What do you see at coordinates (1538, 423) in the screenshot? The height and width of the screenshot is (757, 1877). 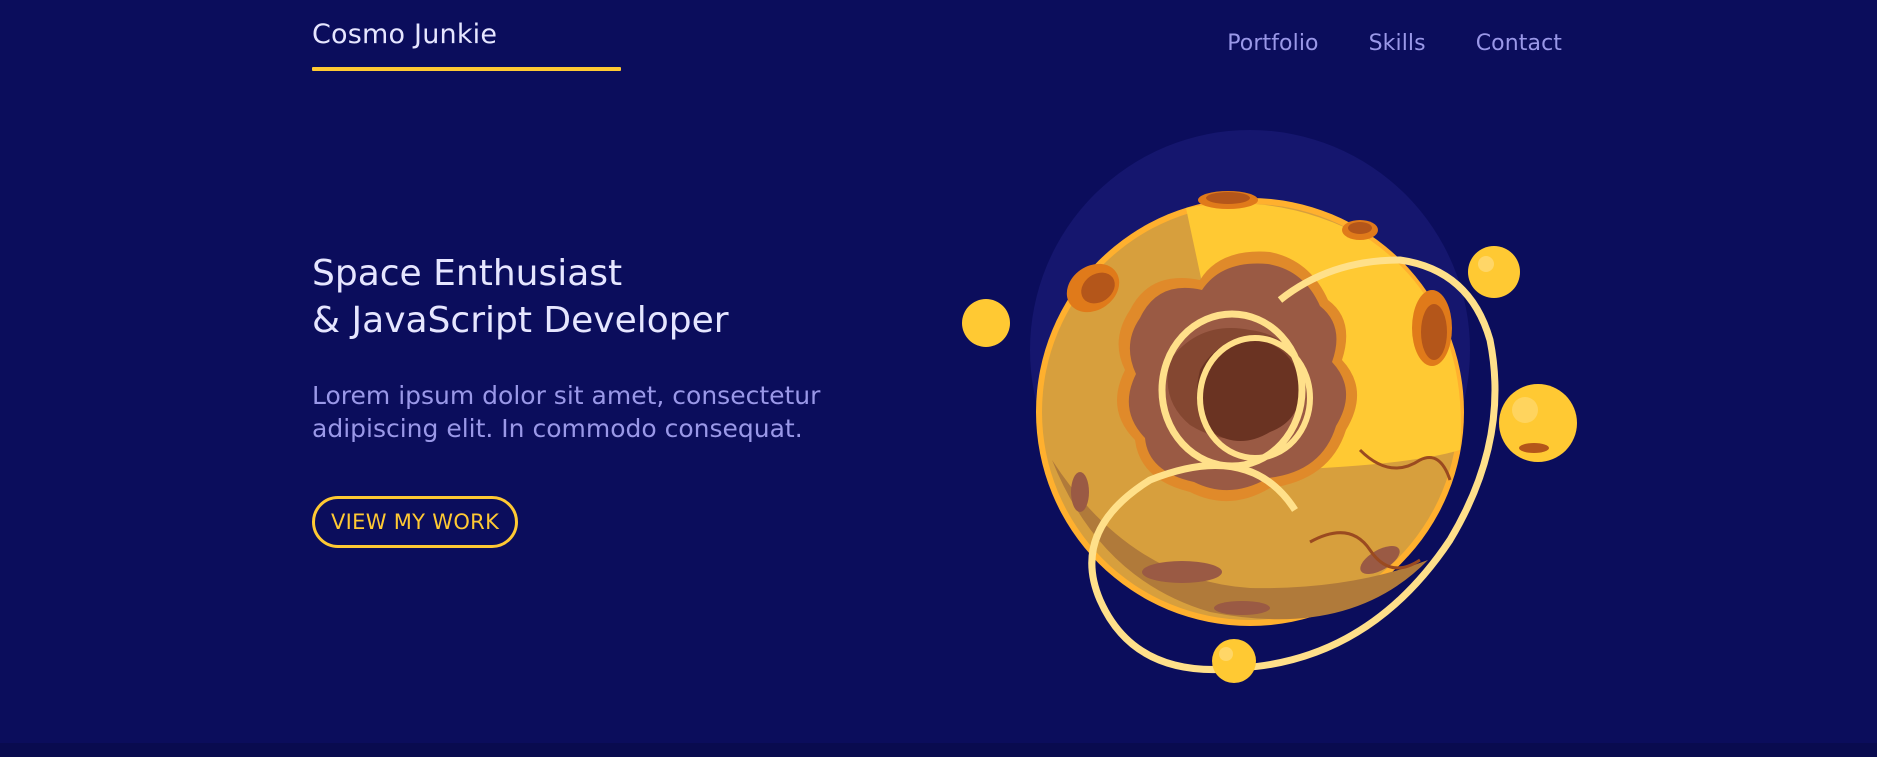 I see `moon-right-icon` at bounding box center [1538, 423].